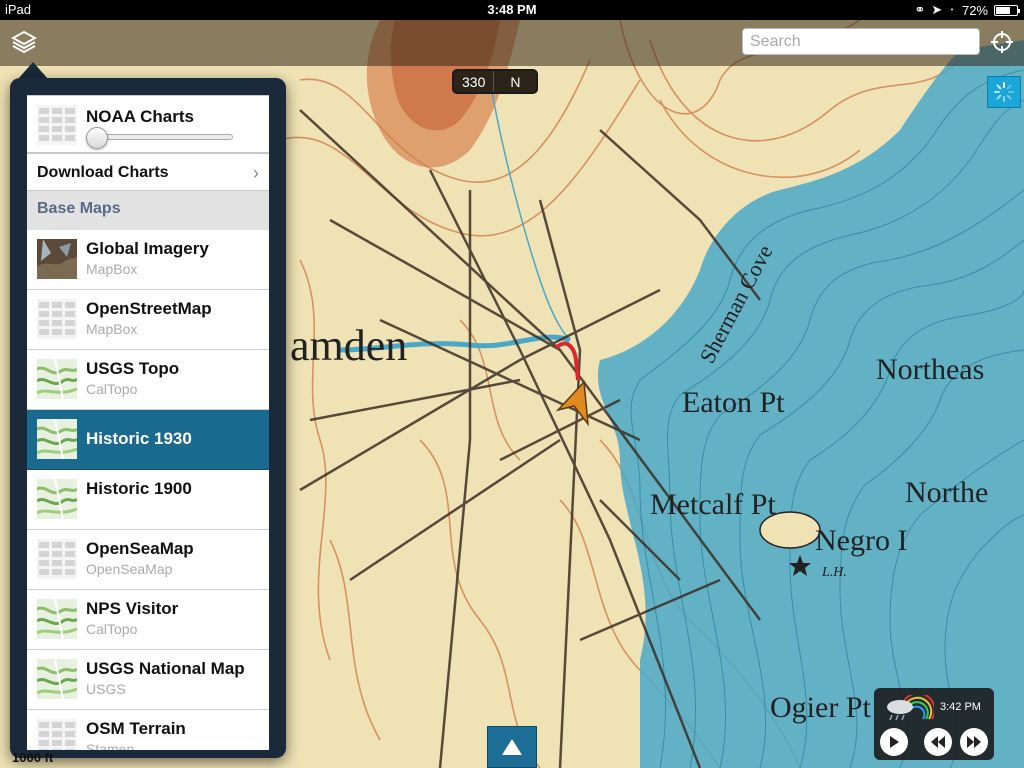 This screenshot has height=768, width=1024. Describe the element at coordinates (256, 173) in the screenshot. I see `chevron-right-icon: ›` at that location.